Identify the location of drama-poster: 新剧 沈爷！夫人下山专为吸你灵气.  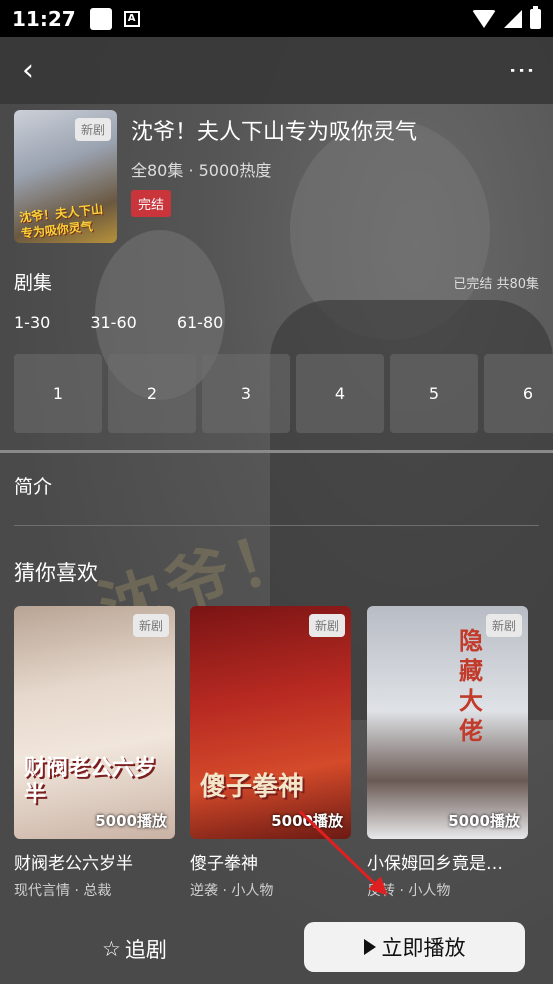
(65, 176).